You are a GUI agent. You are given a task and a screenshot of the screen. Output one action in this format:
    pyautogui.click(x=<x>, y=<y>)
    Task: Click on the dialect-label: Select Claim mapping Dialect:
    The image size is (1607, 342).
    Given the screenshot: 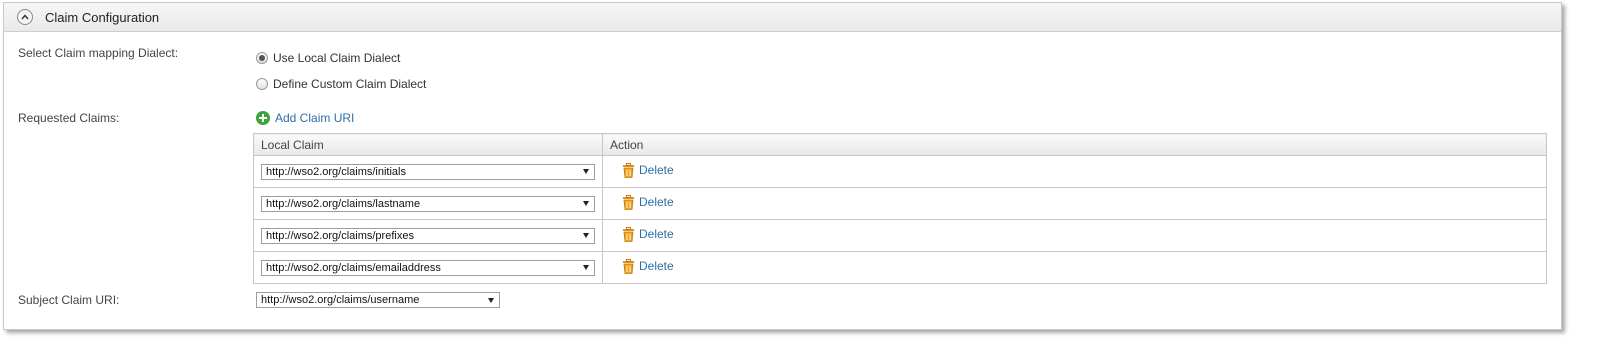 What is the action you would take?
    pyautogui.click(x=98, y=53)
    